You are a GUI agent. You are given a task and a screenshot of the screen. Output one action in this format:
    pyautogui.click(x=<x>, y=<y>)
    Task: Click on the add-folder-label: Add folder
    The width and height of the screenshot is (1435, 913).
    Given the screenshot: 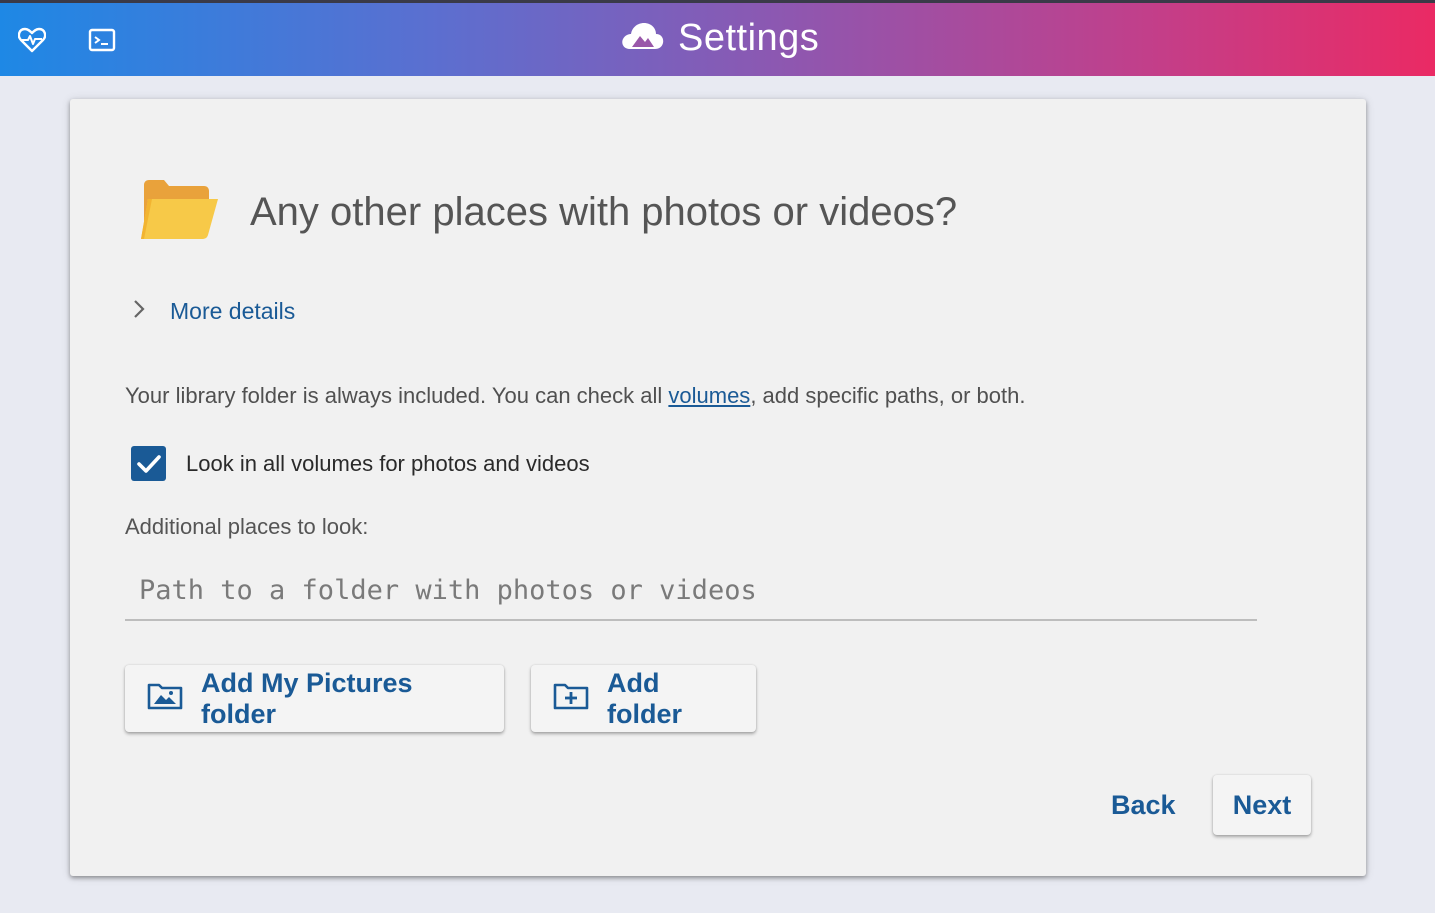 What is the action you would take?
    pyautogui.click(x=645, y=698)
    